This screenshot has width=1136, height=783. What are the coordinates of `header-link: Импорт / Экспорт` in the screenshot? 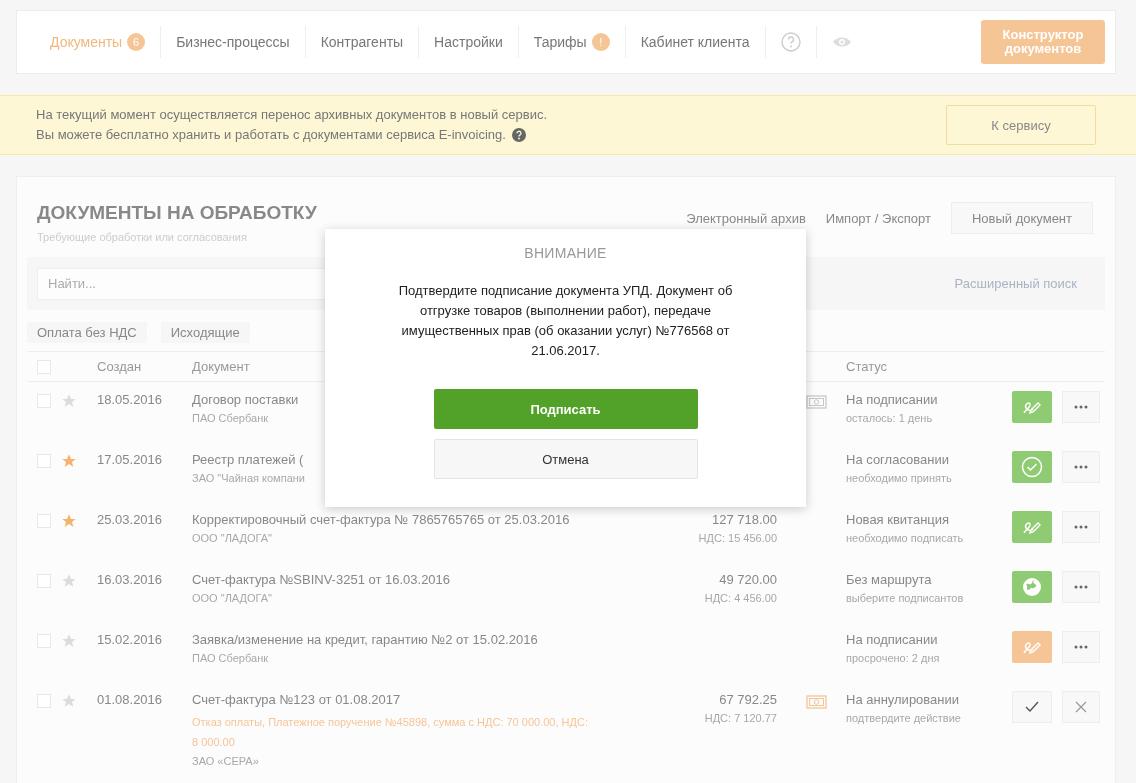 It's located at (878, 218).